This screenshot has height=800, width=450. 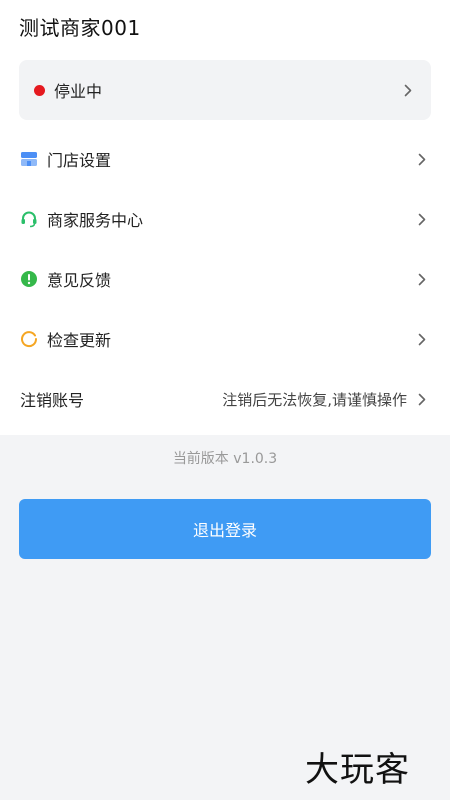 What do you see at coordinates (225, 279) in the screenshot?
I see `menu-item-feedback: 意见反馈` at bounding box center [225, 279].